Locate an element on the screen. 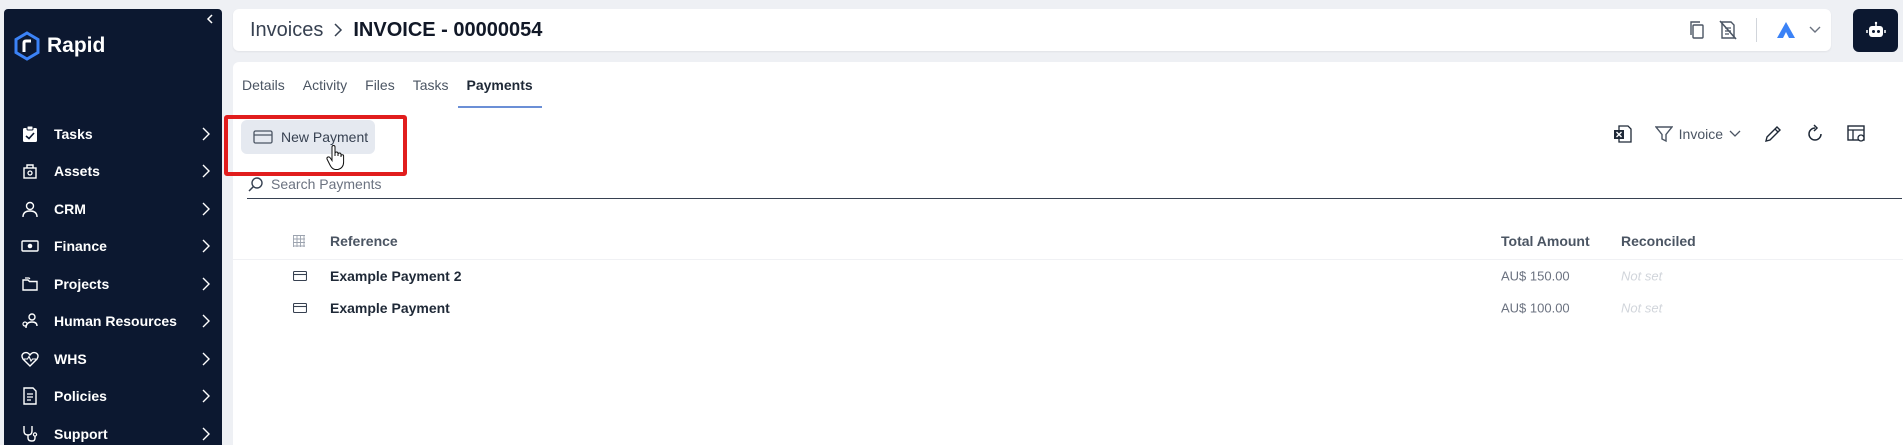 This screenshot has height=445, width=1903. page-title: INVOICE - 00000054 is located at coordinates (448, 29).